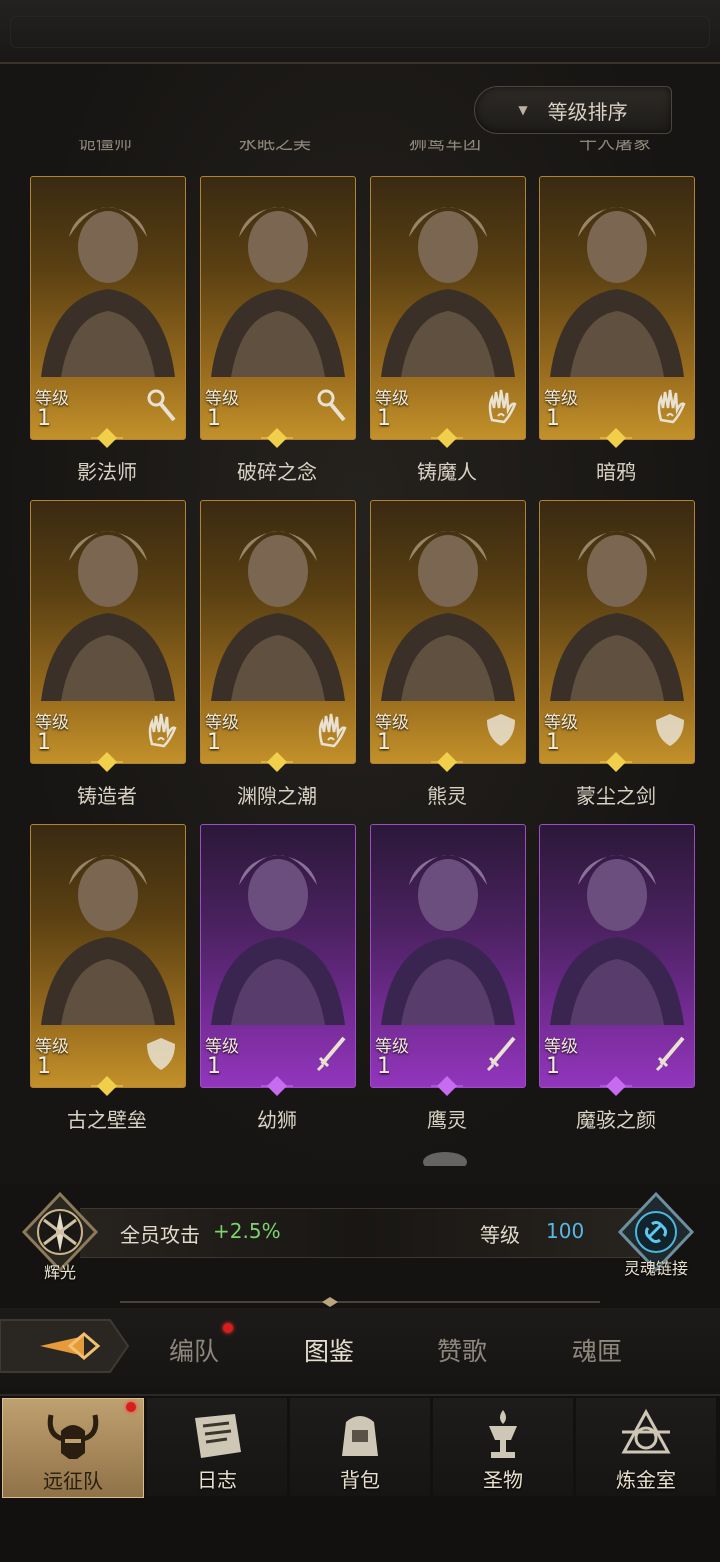 This screenshot has height=1562, width=720. What do you see at coordinates (503, 1480) in the screenshot?
I see `nav-label: 圣物` at bounding box center [503, 1480].